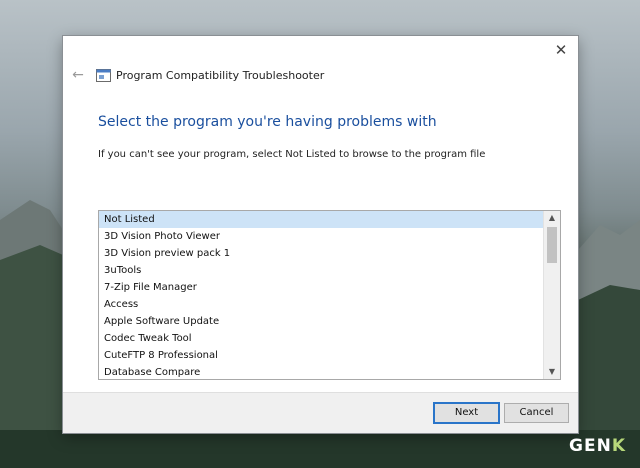 Image resolution: width=640 pixels, height=468 pixels. I want to click on next-button: Next, so click(466, 413).